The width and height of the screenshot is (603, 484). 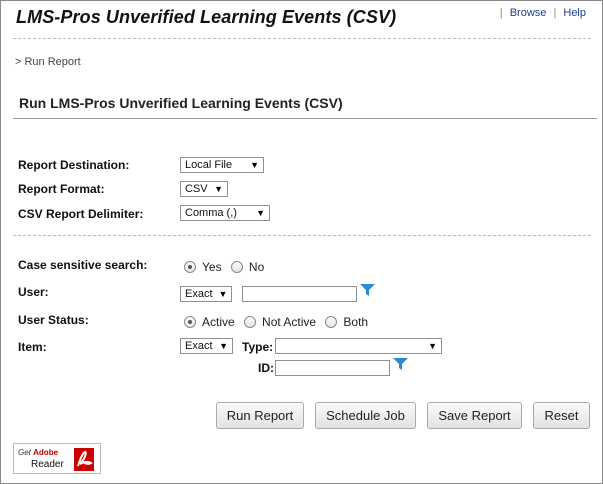 I want to click on user-status-label: User Status:, so click(x=53, y=320).